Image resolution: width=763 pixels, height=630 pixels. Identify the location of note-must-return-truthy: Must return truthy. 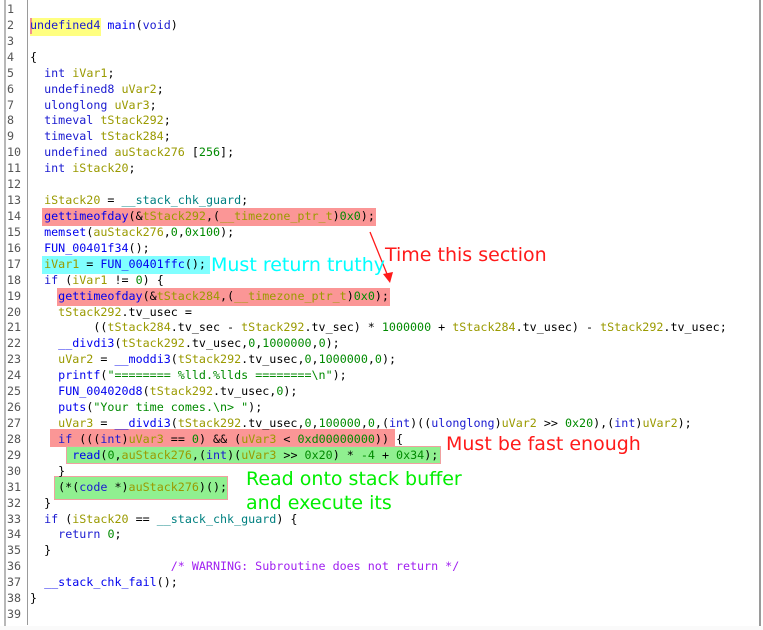
(298, 265).